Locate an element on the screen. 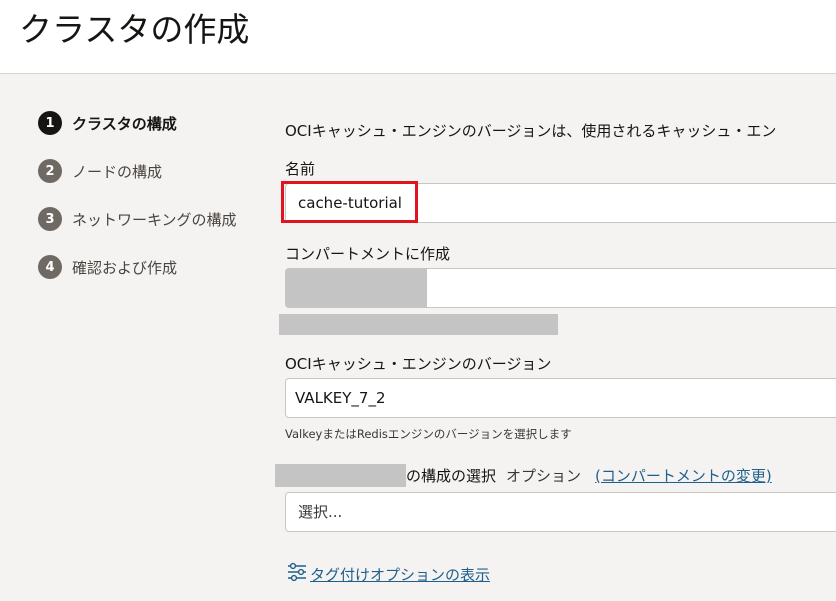  step-configure-nodes: 2 ノードの構成 is located at coordinates (100, 171).